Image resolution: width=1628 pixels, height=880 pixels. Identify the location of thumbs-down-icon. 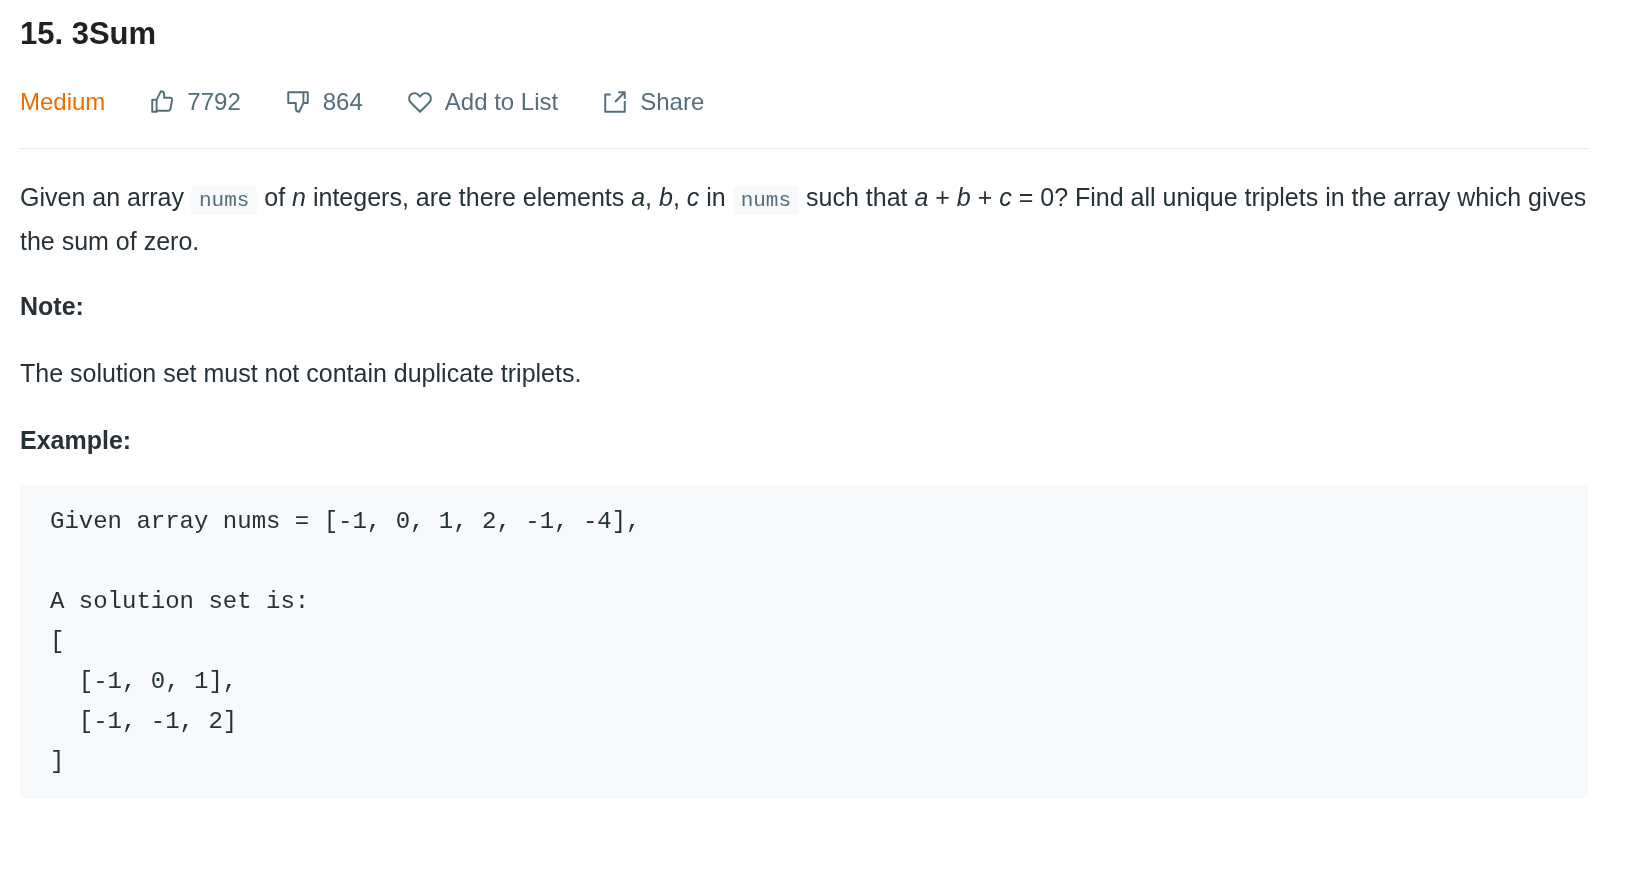
(297, 102).